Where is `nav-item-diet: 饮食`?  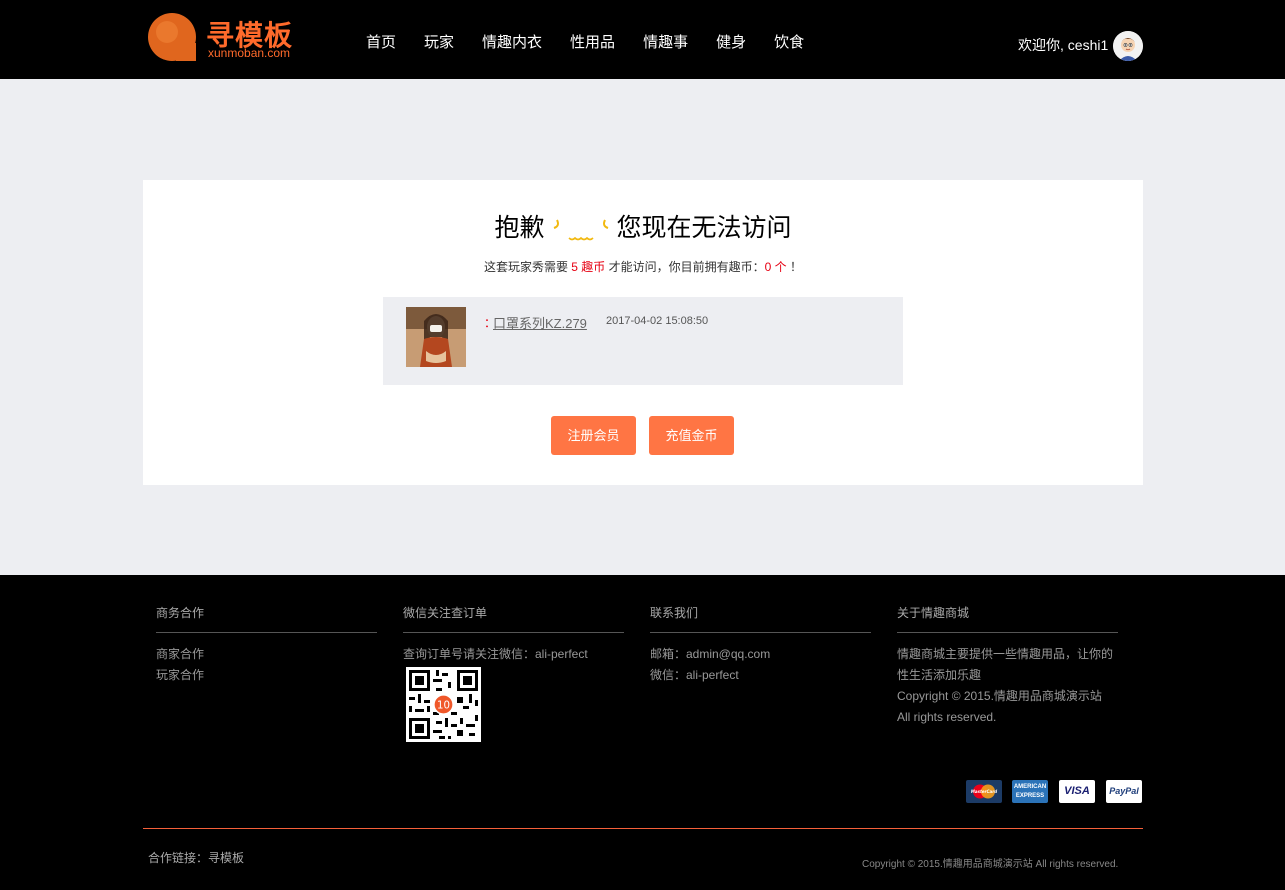
nav-item-diet: 饮食 is located at coordinates (789, 39).